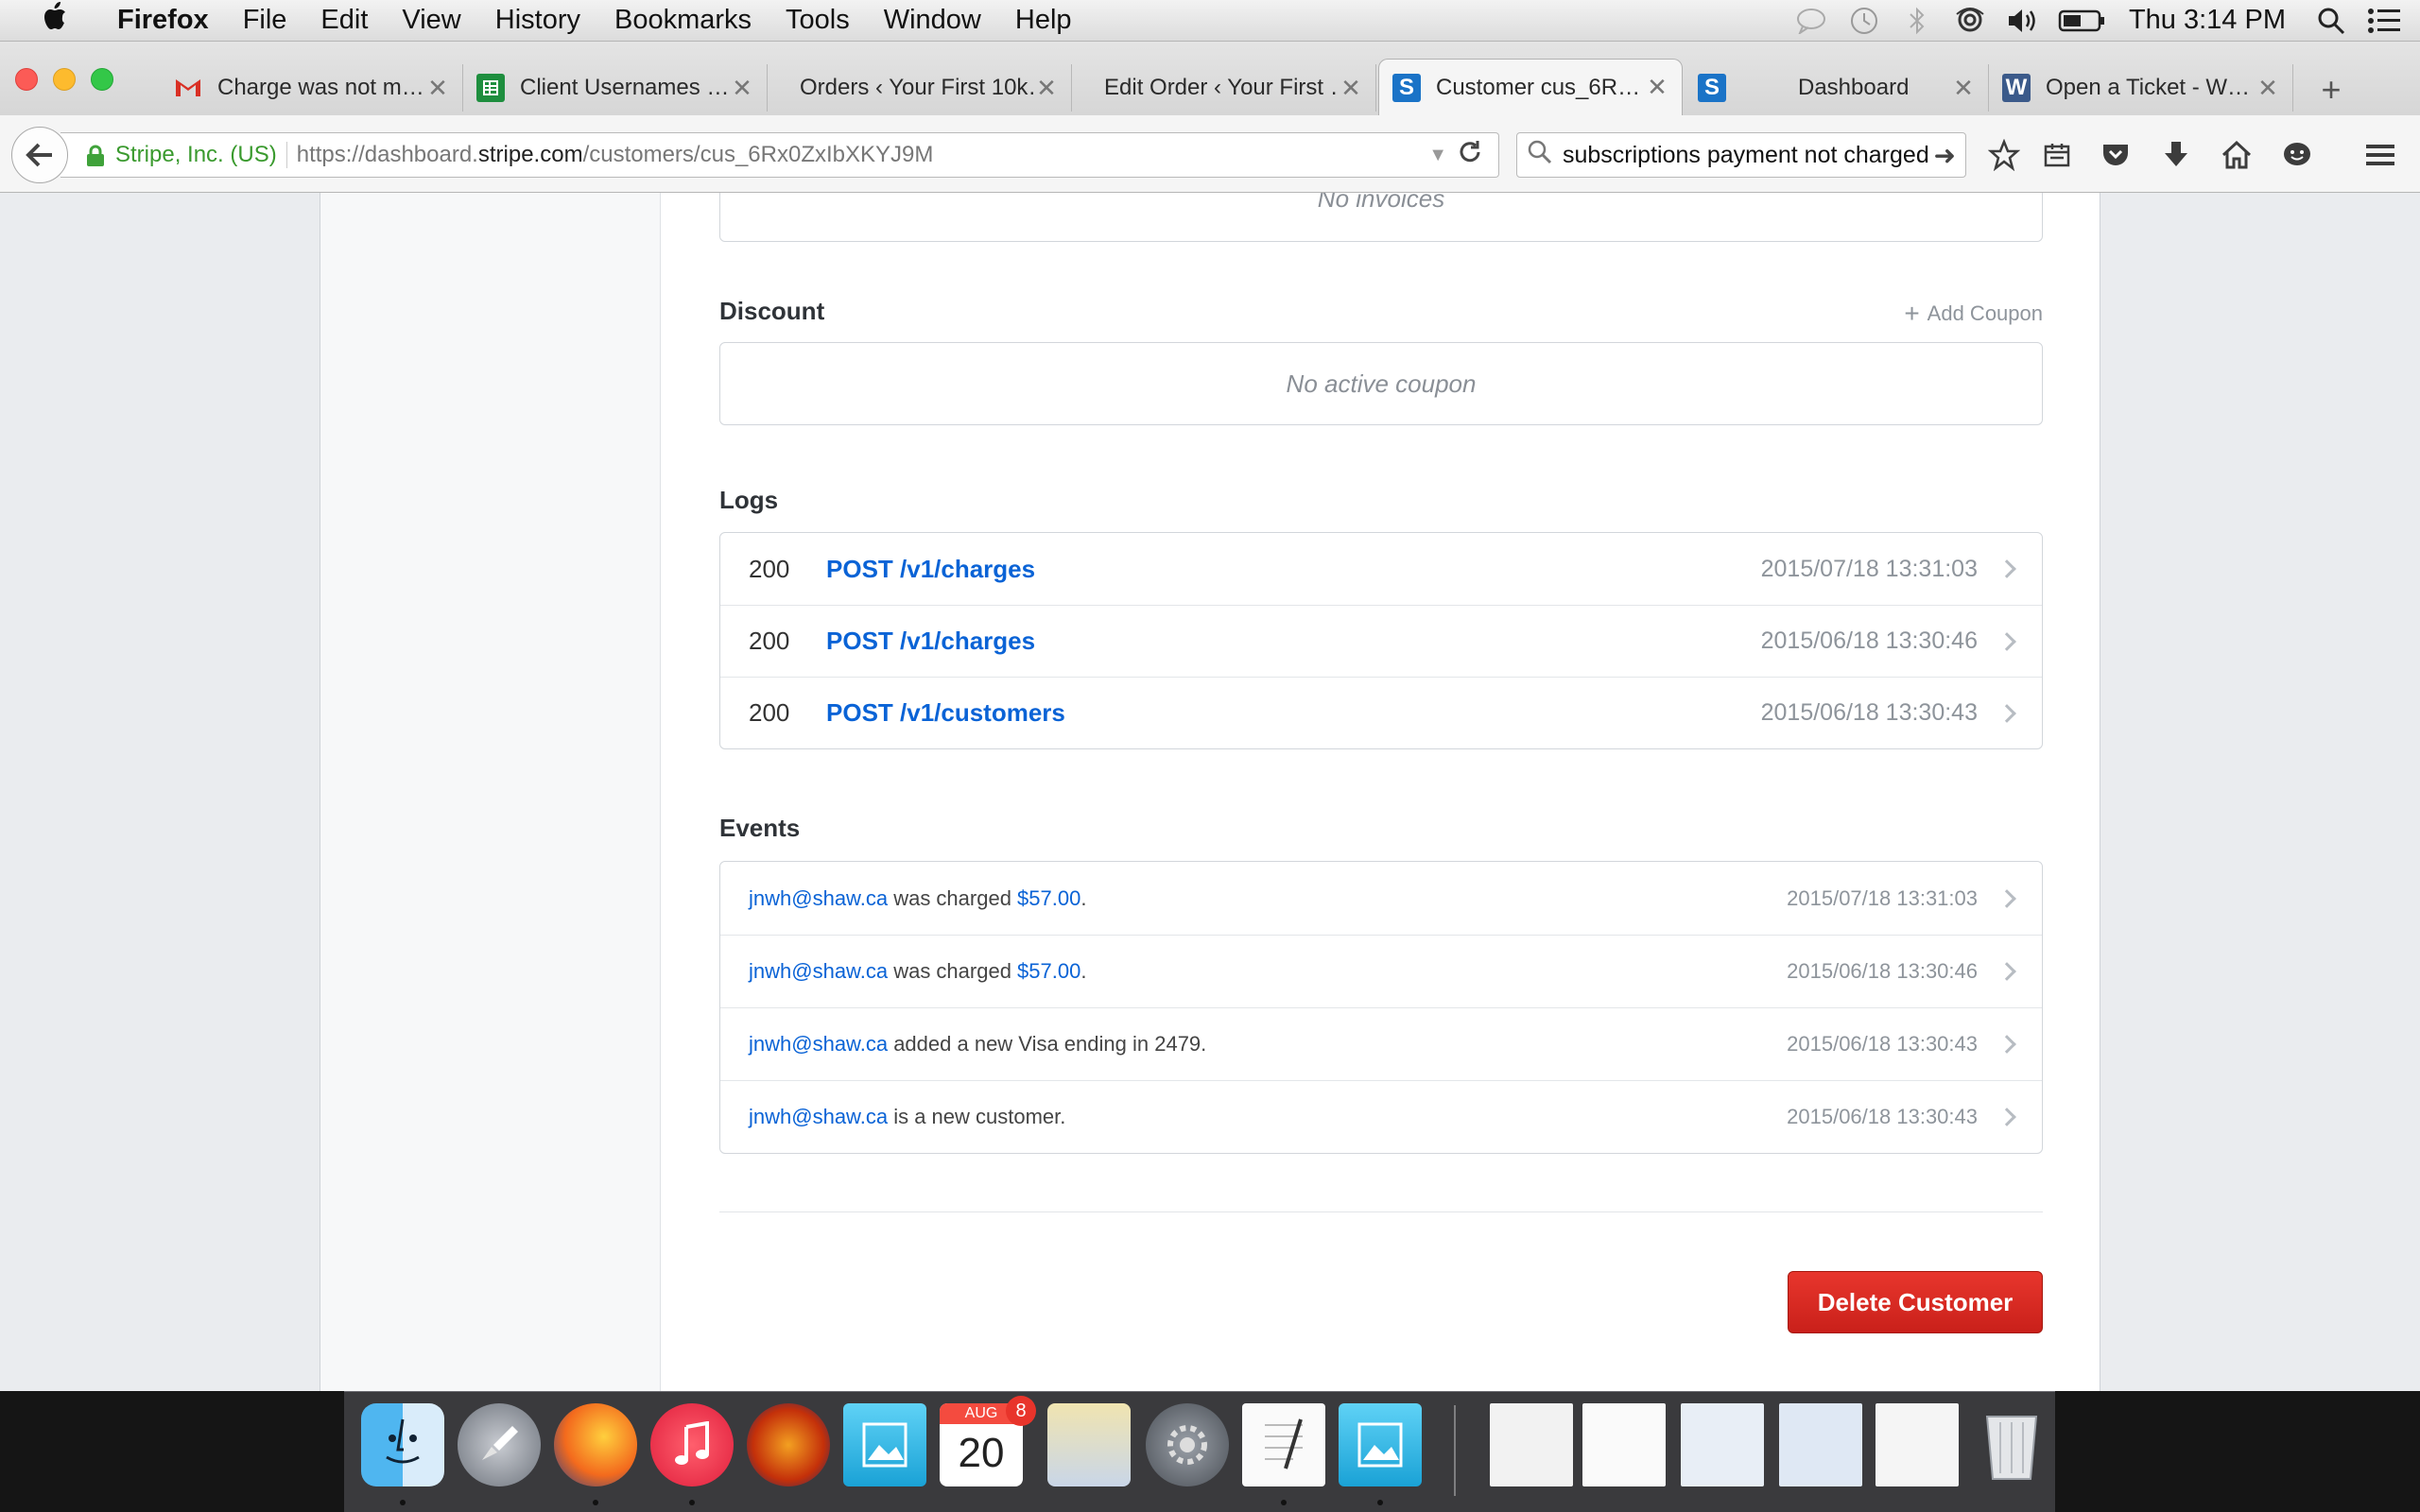 This screenshot has height=1512, width=2420. I want to click on tab-customer-active: S Customer cus_6R… ✕, so click(1530, 87).